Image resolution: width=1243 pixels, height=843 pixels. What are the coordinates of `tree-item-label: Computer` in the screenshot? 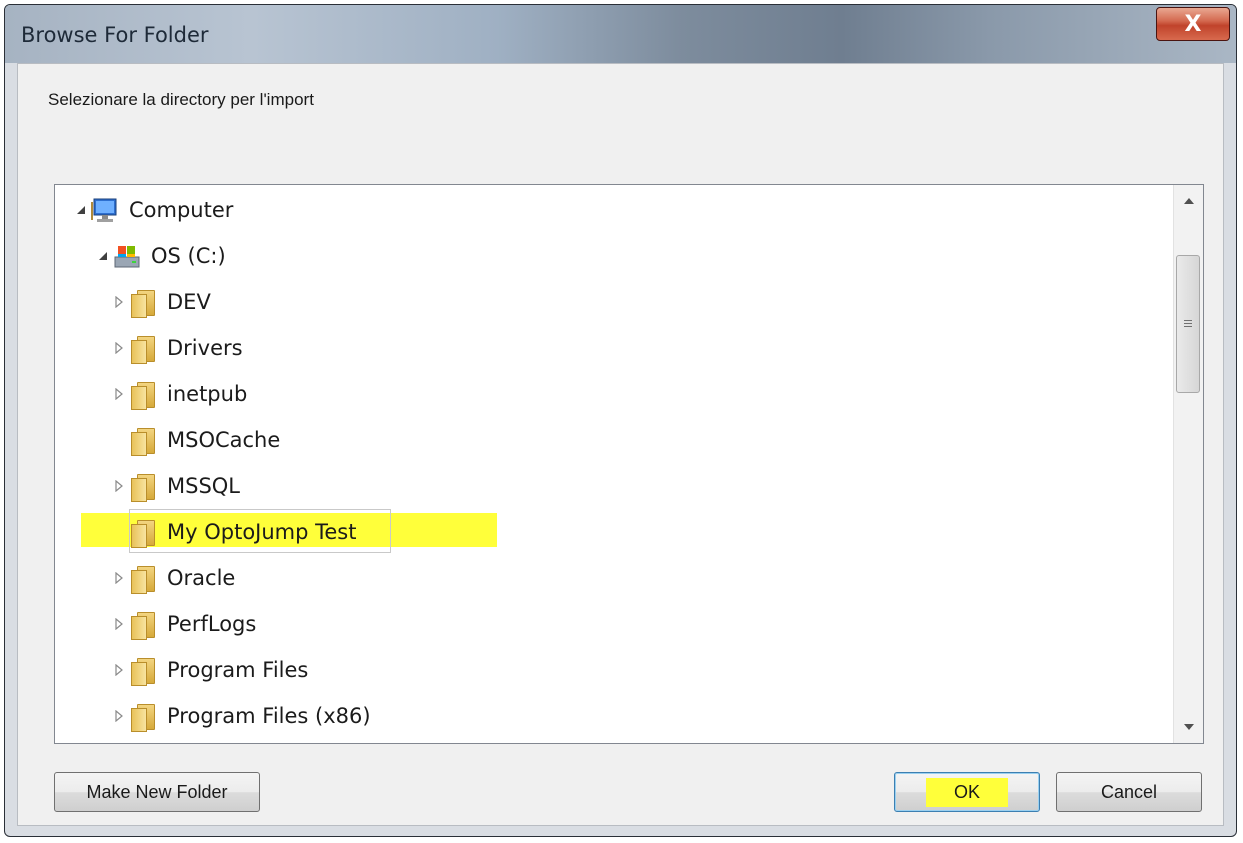 It's located at (181, 210).